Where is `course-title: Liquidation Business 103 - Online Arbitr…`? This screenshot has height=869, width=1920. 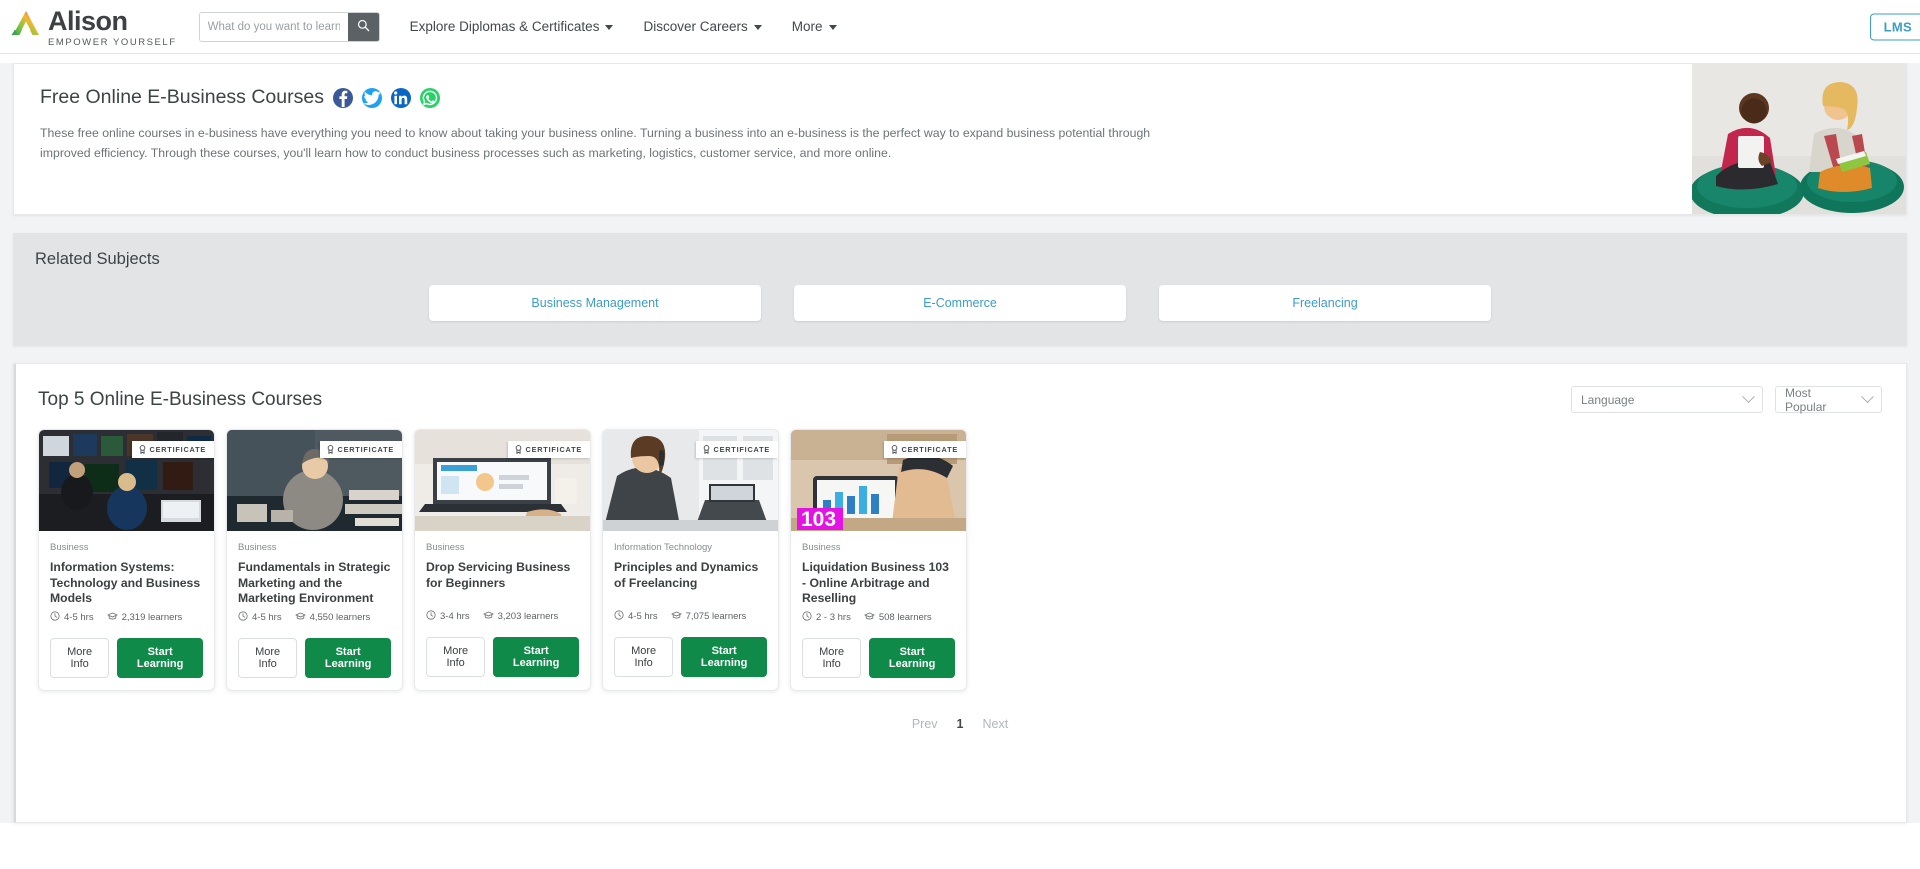 course-title: Liquidation Business 103 - Online Arbitr… is located at coordinates (878, 583).